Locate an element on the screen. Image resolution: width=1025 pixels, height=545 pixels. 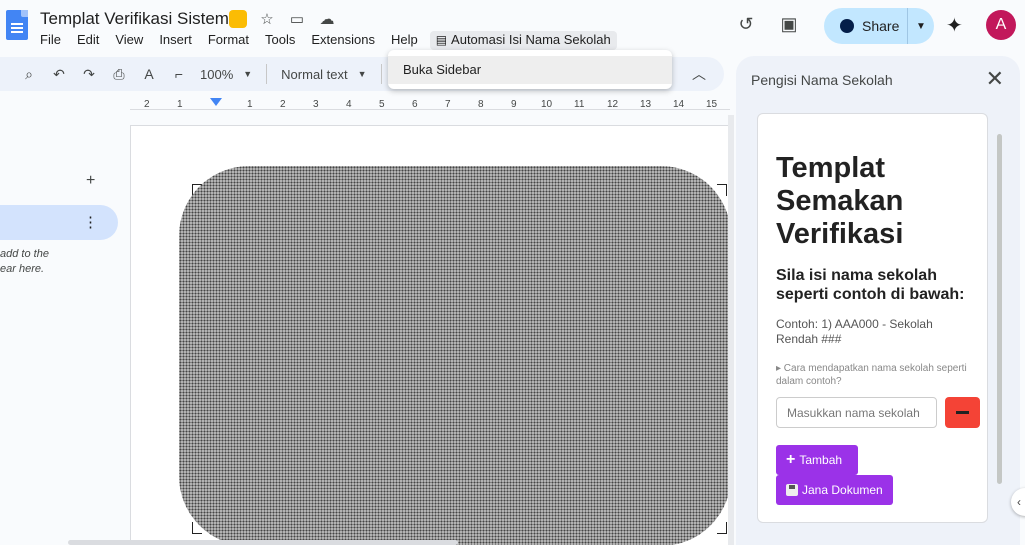
ruler-tick: 5 is located at coordinates (382, 104).